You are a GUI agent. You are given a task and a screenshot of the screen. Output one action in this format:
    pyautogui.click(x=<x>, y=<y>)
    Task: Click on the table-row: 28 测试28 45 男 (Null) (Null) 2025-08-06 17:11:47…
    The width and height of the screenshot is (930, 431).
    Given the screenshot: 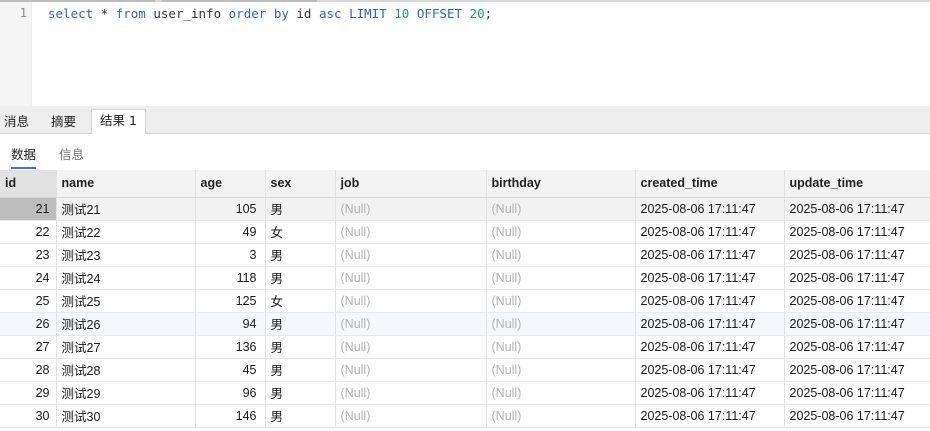 What is the action you would take?
    pyautogui.click(x=465, y=370)
    